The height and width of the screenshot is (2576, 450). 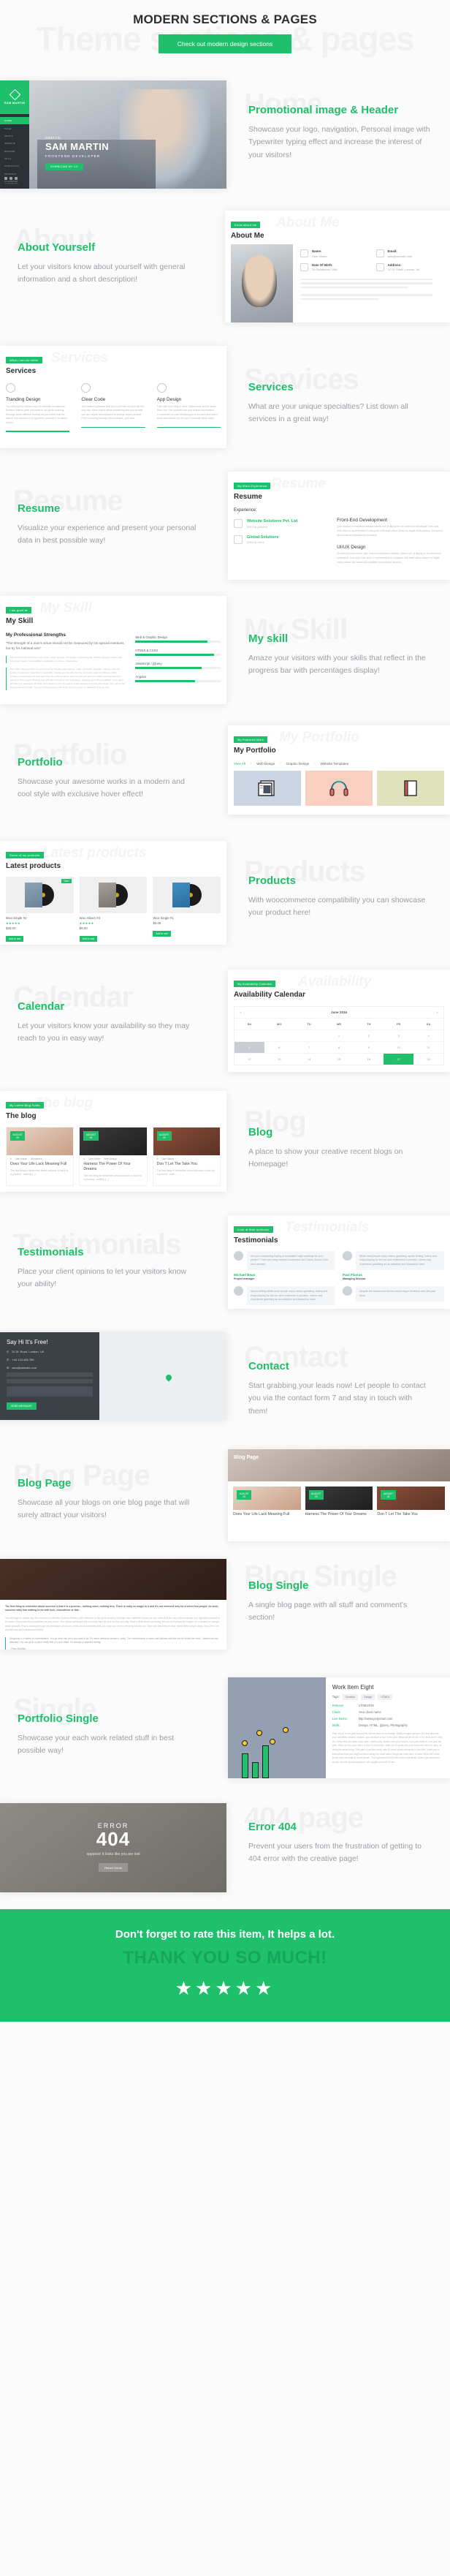 I want to click on filter-web-design: Web Design, so click(x=265, y=764).